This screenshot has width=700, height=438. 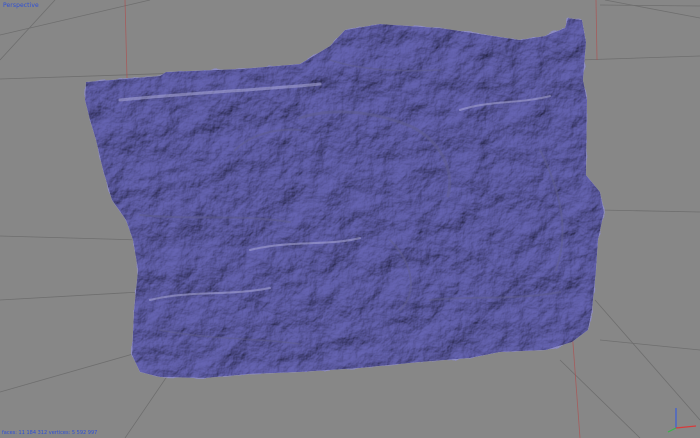 I want to click on x-axis, so click(x=686, y=427).